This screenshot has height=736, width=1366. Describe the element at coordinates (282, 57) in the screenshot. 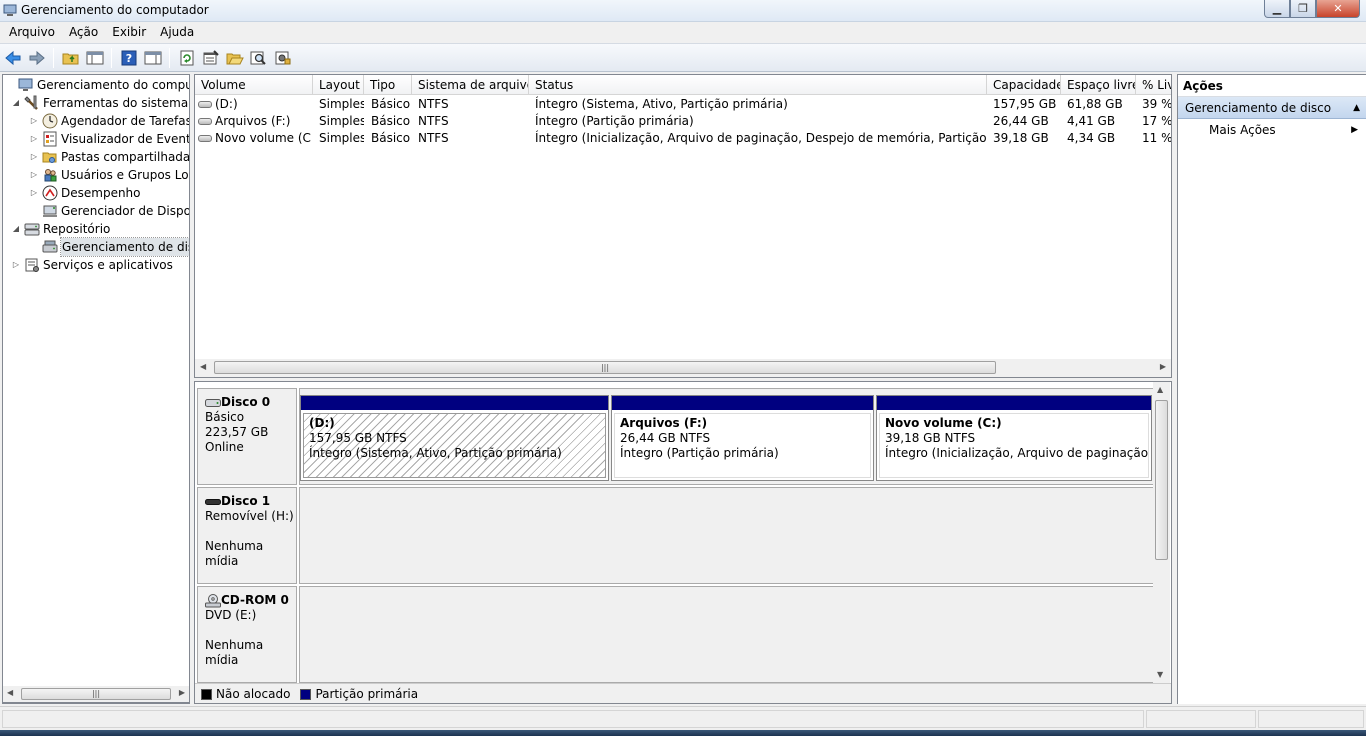

I see `settings-button` at that location.